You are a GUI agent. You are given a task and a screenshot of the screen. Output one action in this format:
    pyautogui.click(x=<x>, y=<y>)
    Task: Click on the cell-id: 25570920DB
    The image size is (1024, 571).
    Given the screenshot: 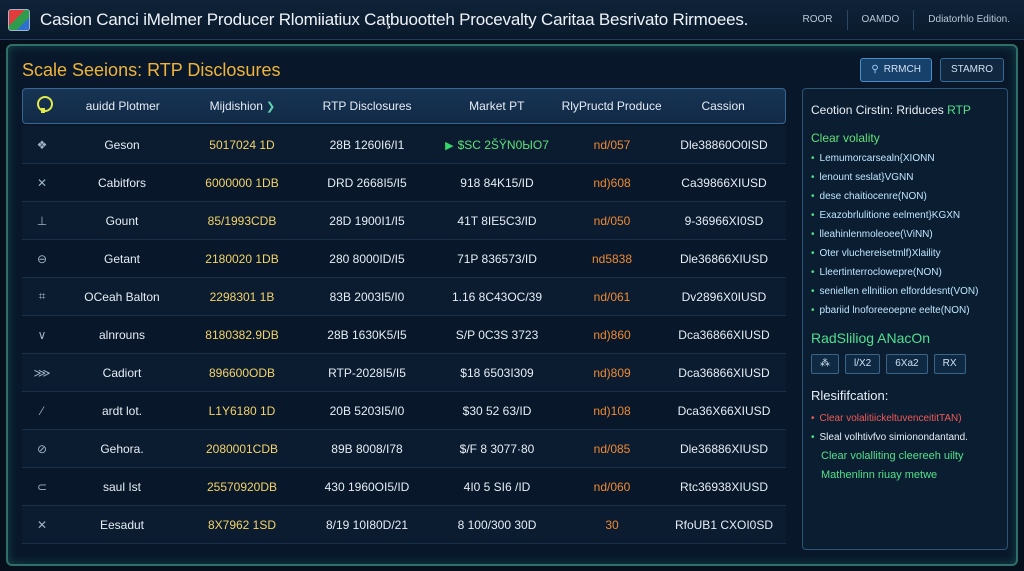 What is the action you would take?
    pyautogui.click(x=242, y=486)
    